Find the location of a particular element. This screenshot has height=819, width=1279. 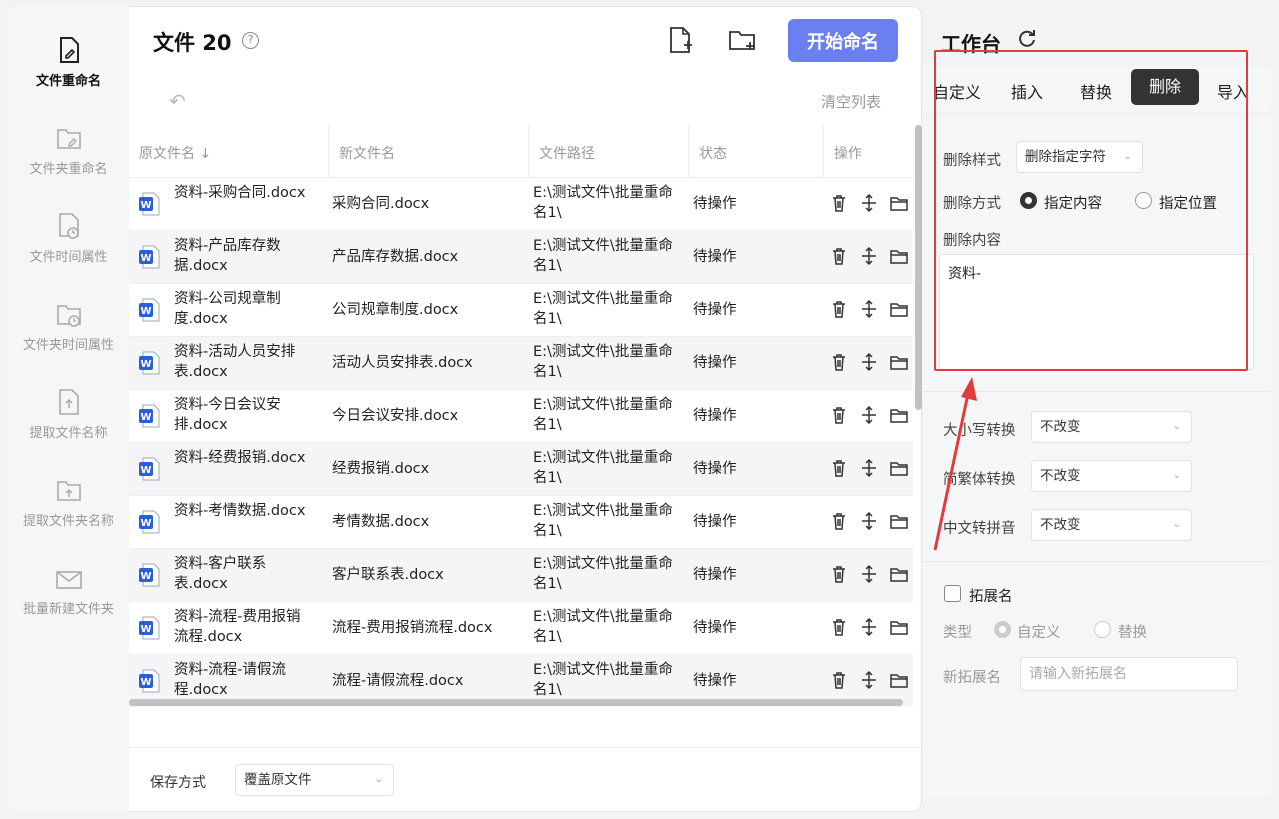

highlight-box is located at coordinates (1091, 210).